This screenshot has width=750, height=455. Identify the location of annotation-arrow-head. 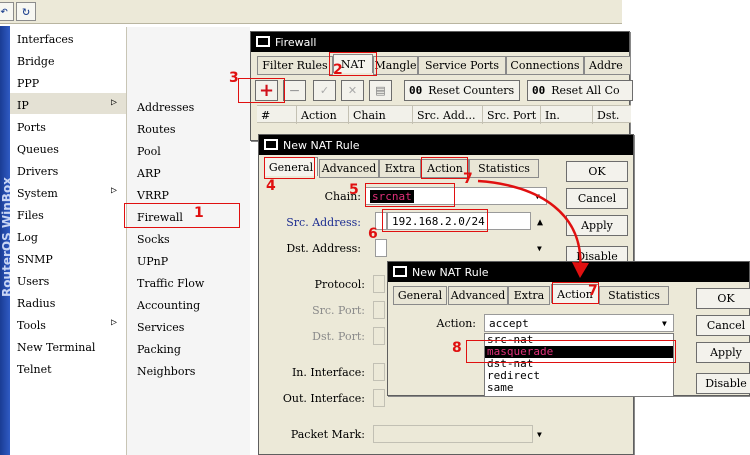
(580, 270).